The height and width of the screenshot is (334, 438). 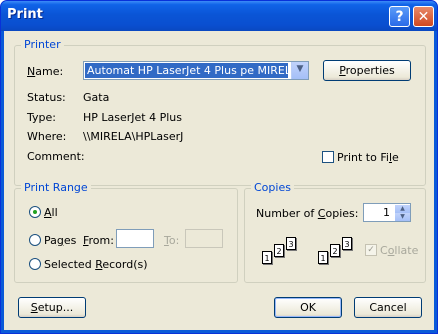 What do you see at coordinates (172, 240) in the screenshot?
I see `to-label: To:` at bounding box center [172, 240].